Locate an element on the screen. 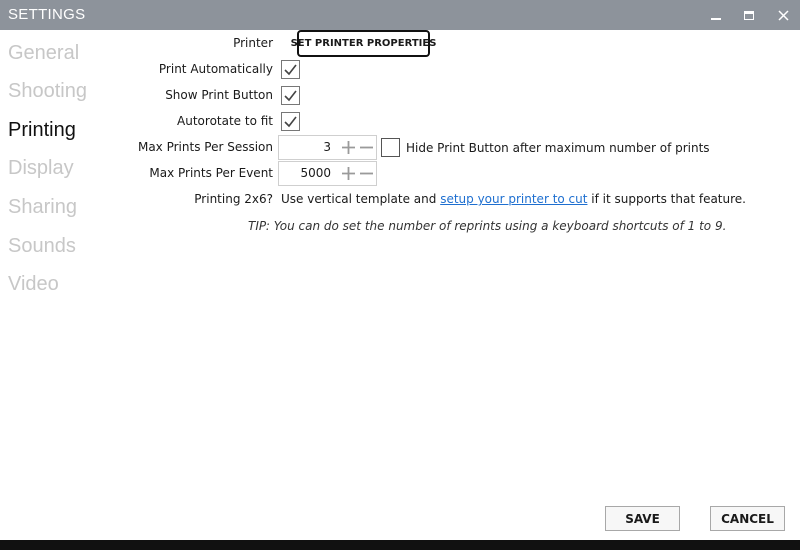 Image resolution: width=800 pixels, height=550 pixels. minimize-icon is located at coordinates (716, 19).